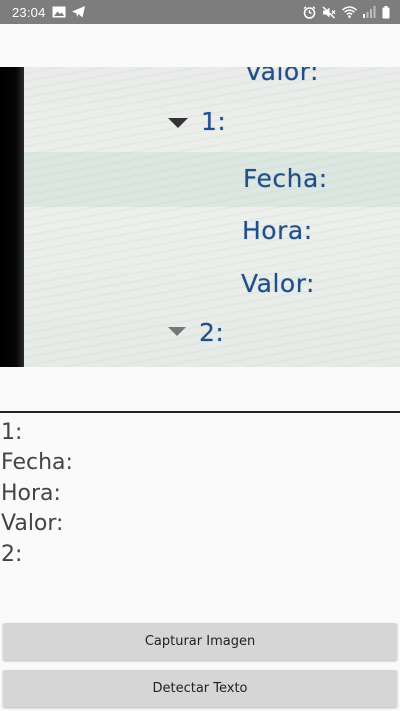 This screenshot has width=400, height=711. What do you see at coordinates (200, 12) in the screenshot?
I see `status-bar: 23:04` at bounding box center [200, 12].